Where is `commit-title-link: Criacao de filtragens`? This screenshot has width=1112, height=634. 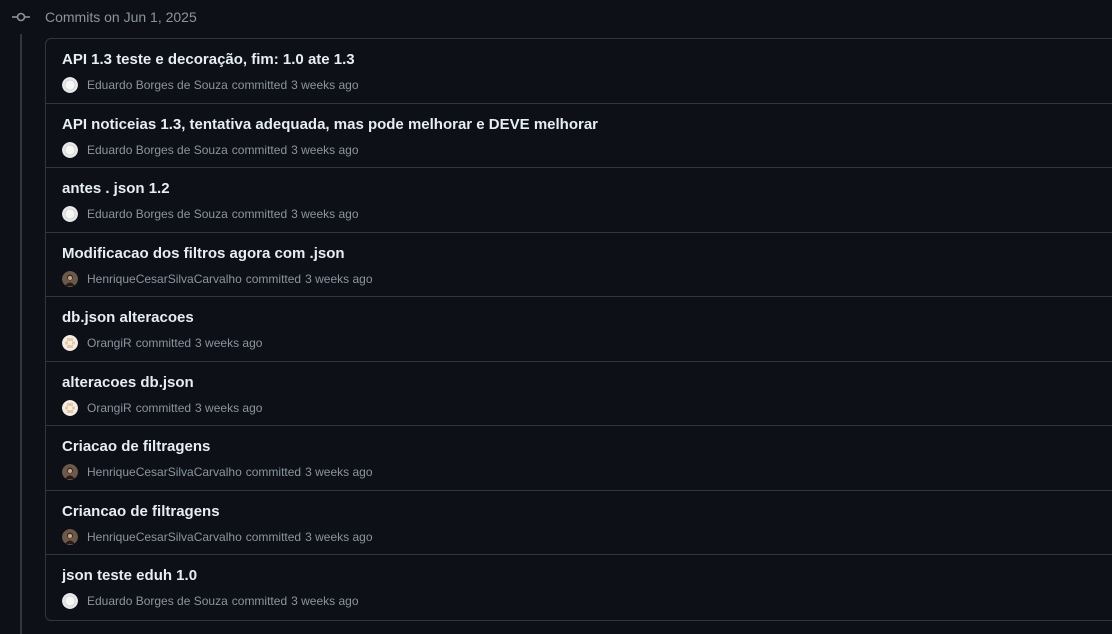
commit-title-link: Criacao de filtragens is located at coordinates (136, 447).